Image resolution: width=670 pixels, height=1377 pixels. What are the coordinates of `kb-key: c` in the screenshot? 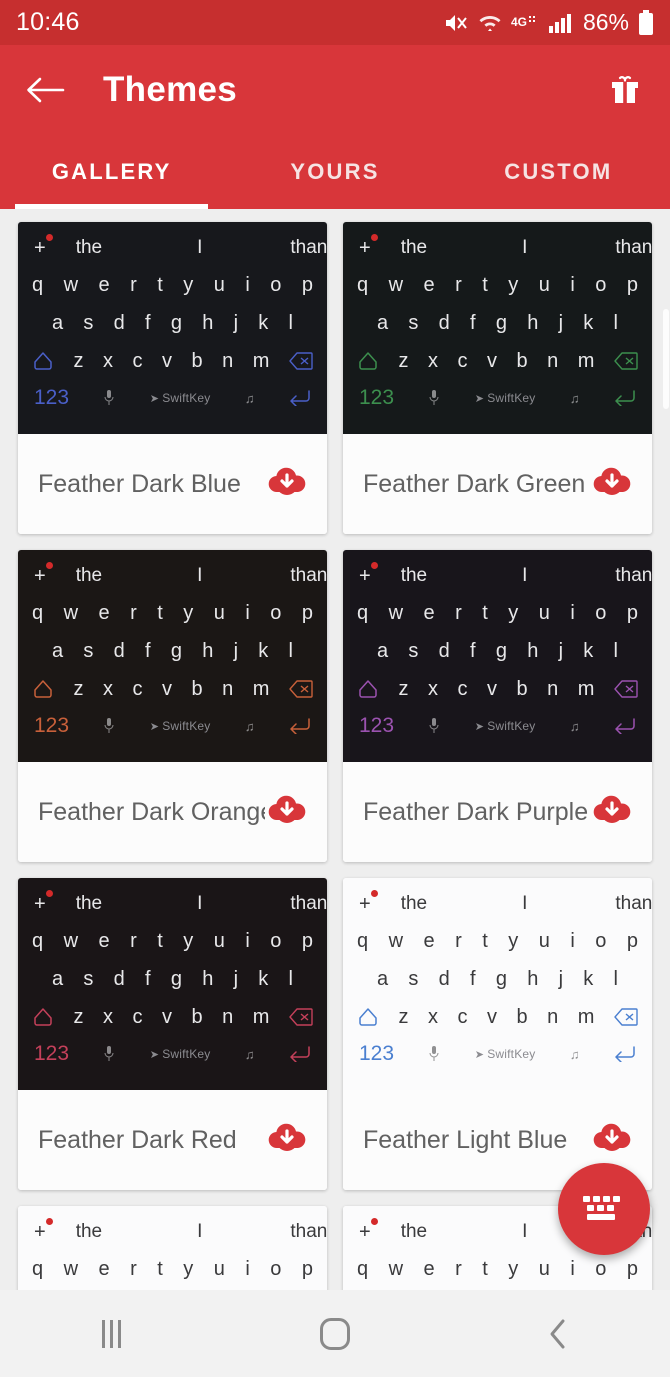 It's located at (137, 361).